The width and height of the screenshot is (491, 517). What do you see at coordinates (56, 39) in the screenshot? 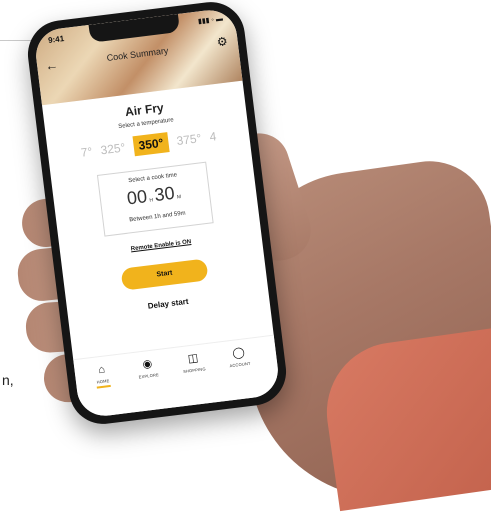
I see `status-time: 9:41` at bounding box center [56, 39].